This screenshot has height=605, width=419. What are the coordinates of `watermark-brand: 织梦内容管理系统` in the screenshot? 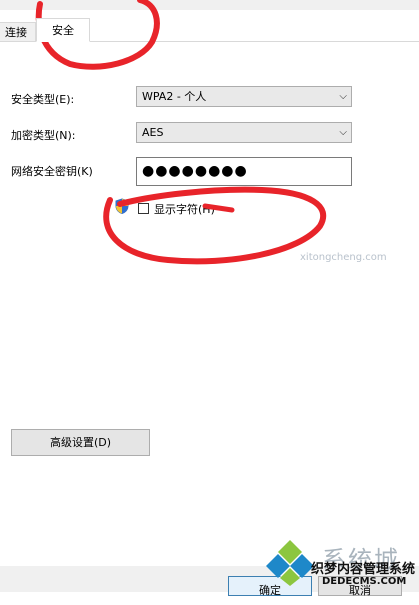 It's located at (363, 569).